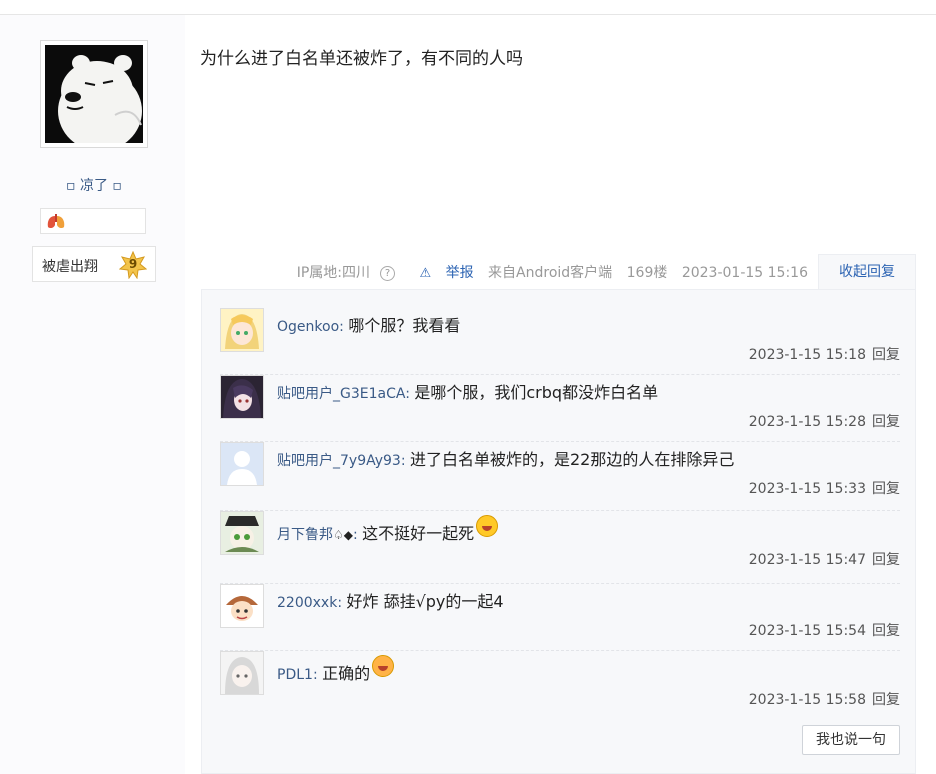 The image size is (936, 774). I want to click on reply-text-line: 贴吧用户_7y9Ay93: 进了白名单被炸的，是22那边的人在排除异己, so click(505, 458).